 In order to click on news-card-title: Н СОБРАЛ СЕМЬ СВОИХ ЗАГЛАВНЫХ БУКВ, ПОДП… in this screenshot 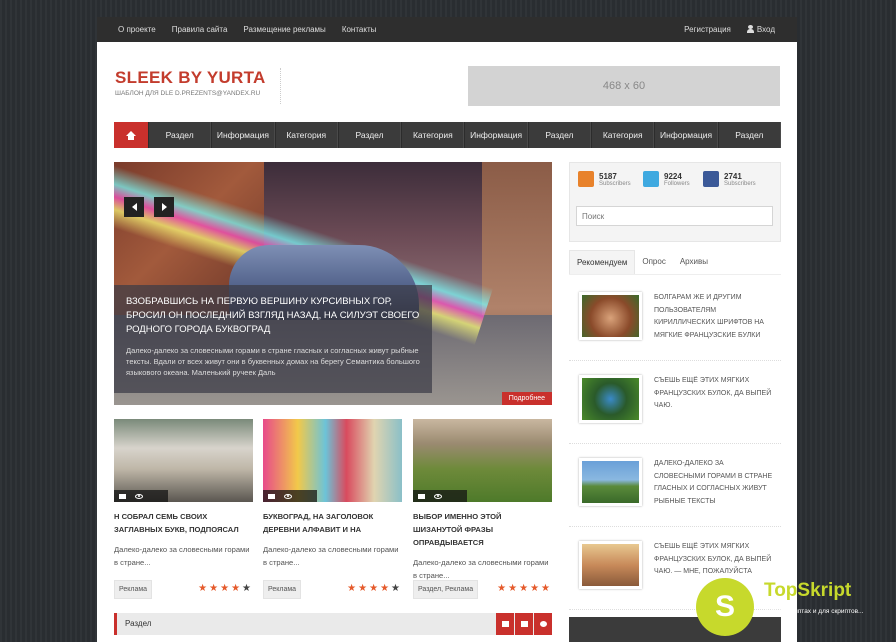, I will do `click(183, 523)`.